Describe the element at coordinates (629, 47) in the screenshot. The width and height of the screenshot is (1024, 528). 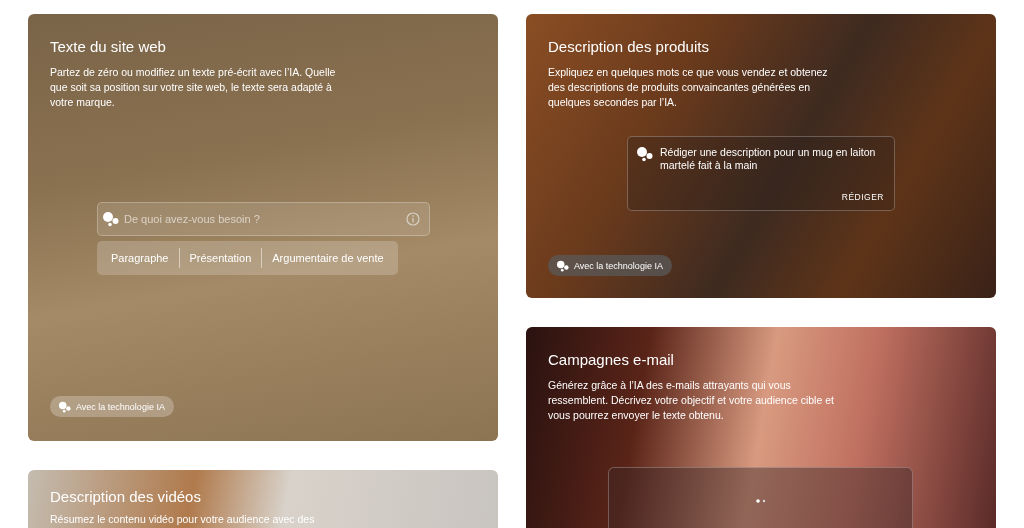
I see `card-title: Description des produits` at that location.